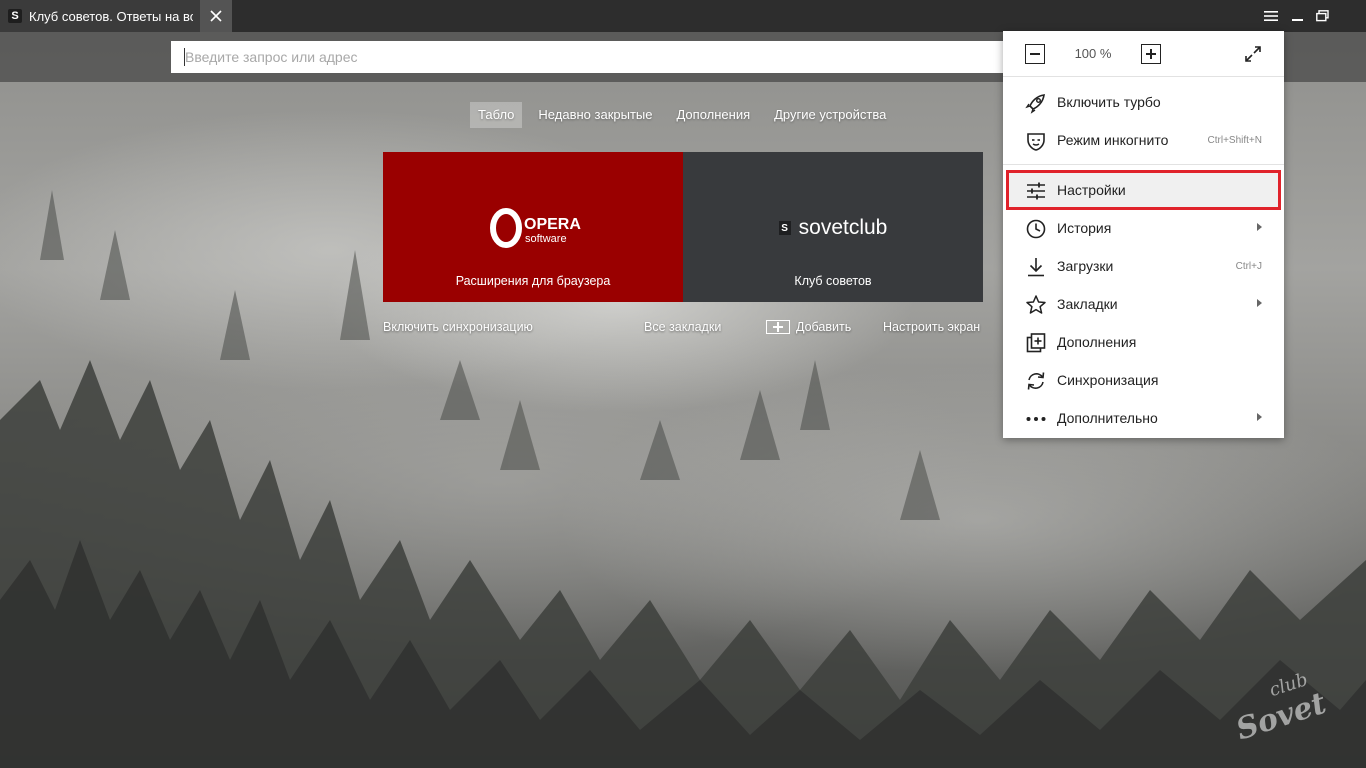 This screenshot has width=1366, height=768. I want to click on minimize-icon, so click(1297, 20).